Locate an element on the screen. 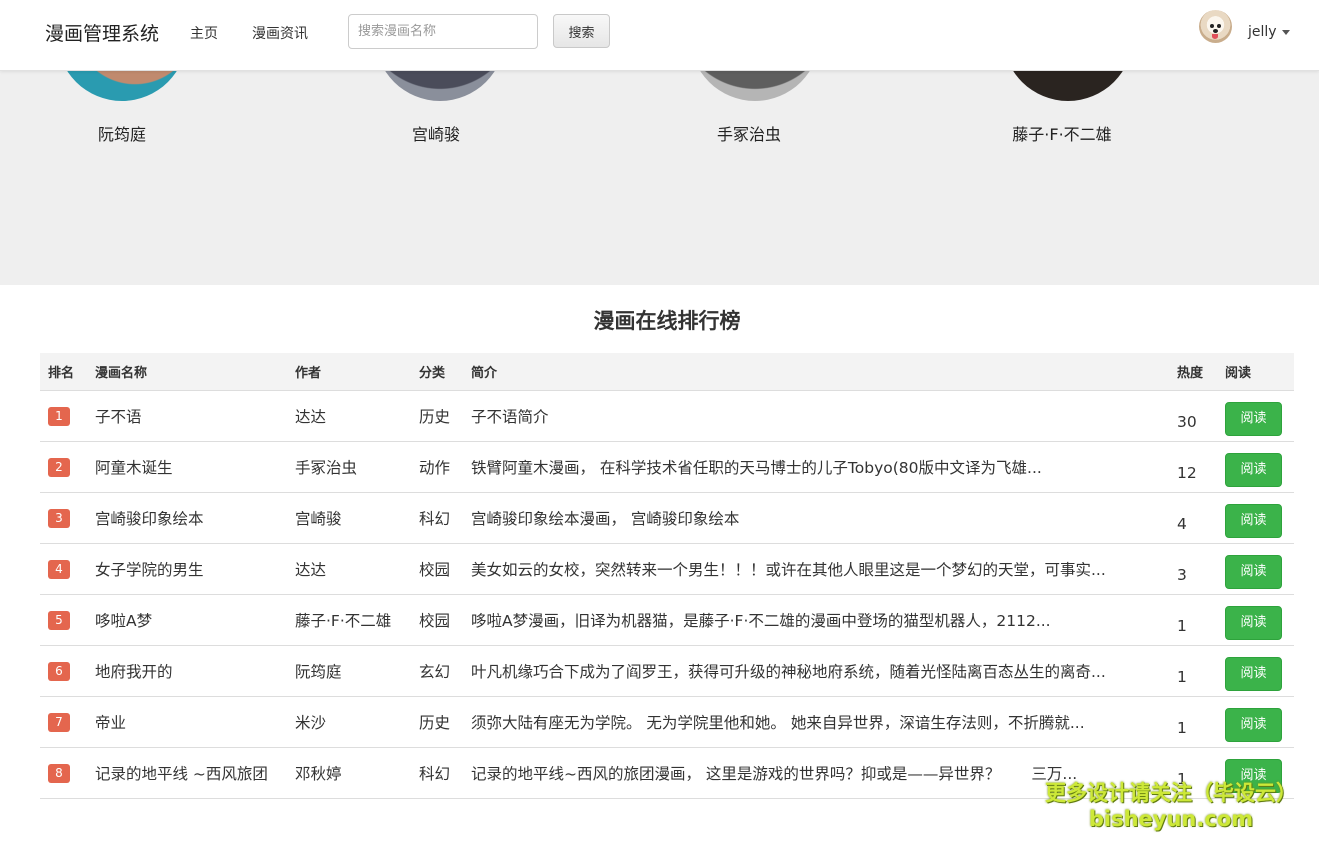 The width and height of the screenshot is (1319, 858). comic-name-cell: 阿童木诞生 is located at coordinates (187, 467).